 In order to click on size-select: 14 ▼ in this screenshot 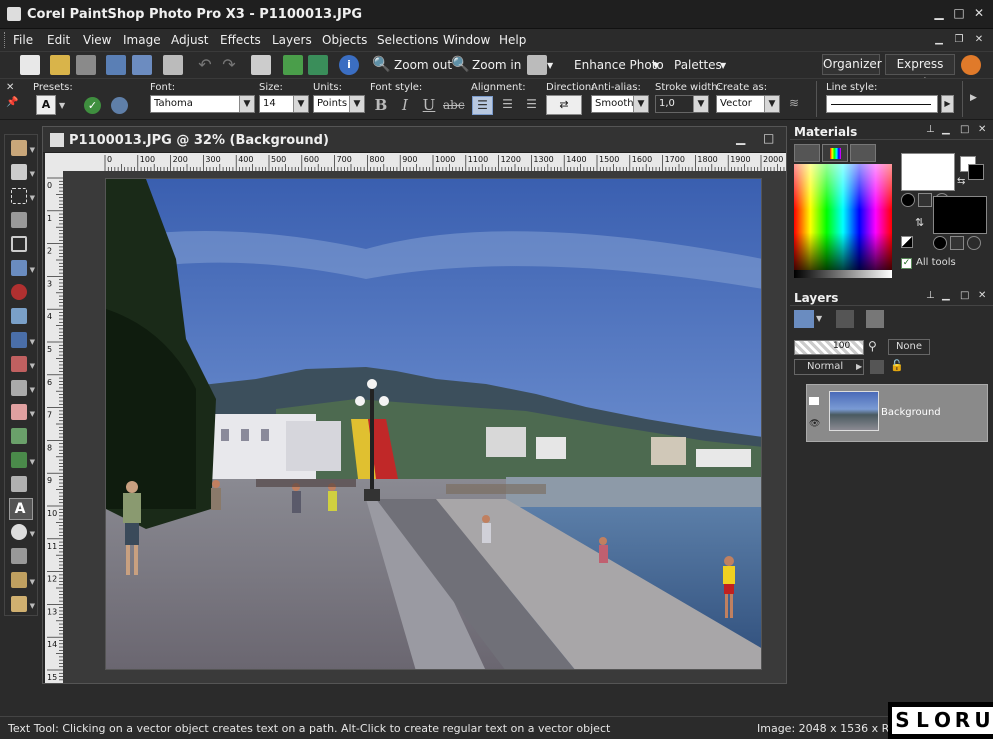, I will do `click(284, 104)`.